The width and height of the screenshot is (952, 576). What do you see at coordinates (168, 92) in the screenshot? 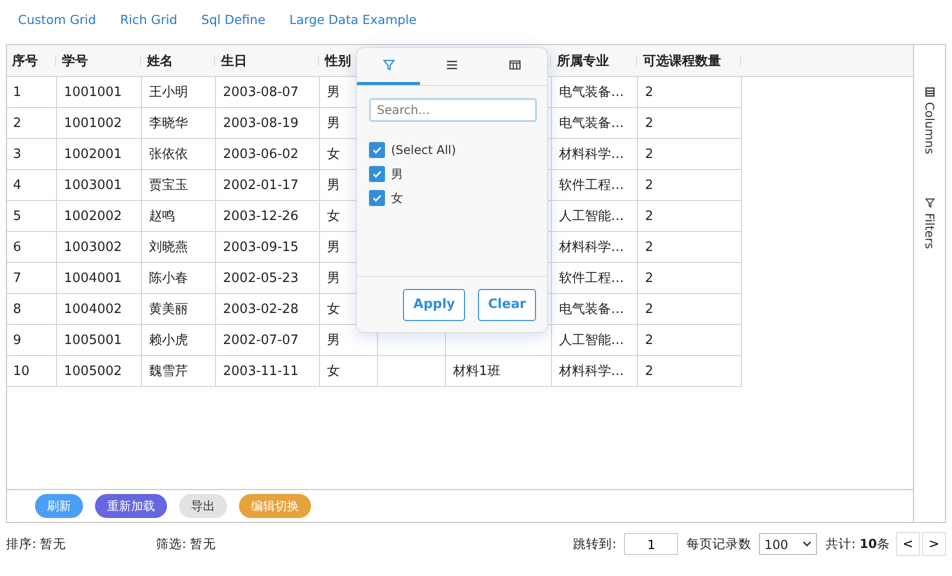
I see `table-cell-text: 王小明` at bounding box center [168, 92].